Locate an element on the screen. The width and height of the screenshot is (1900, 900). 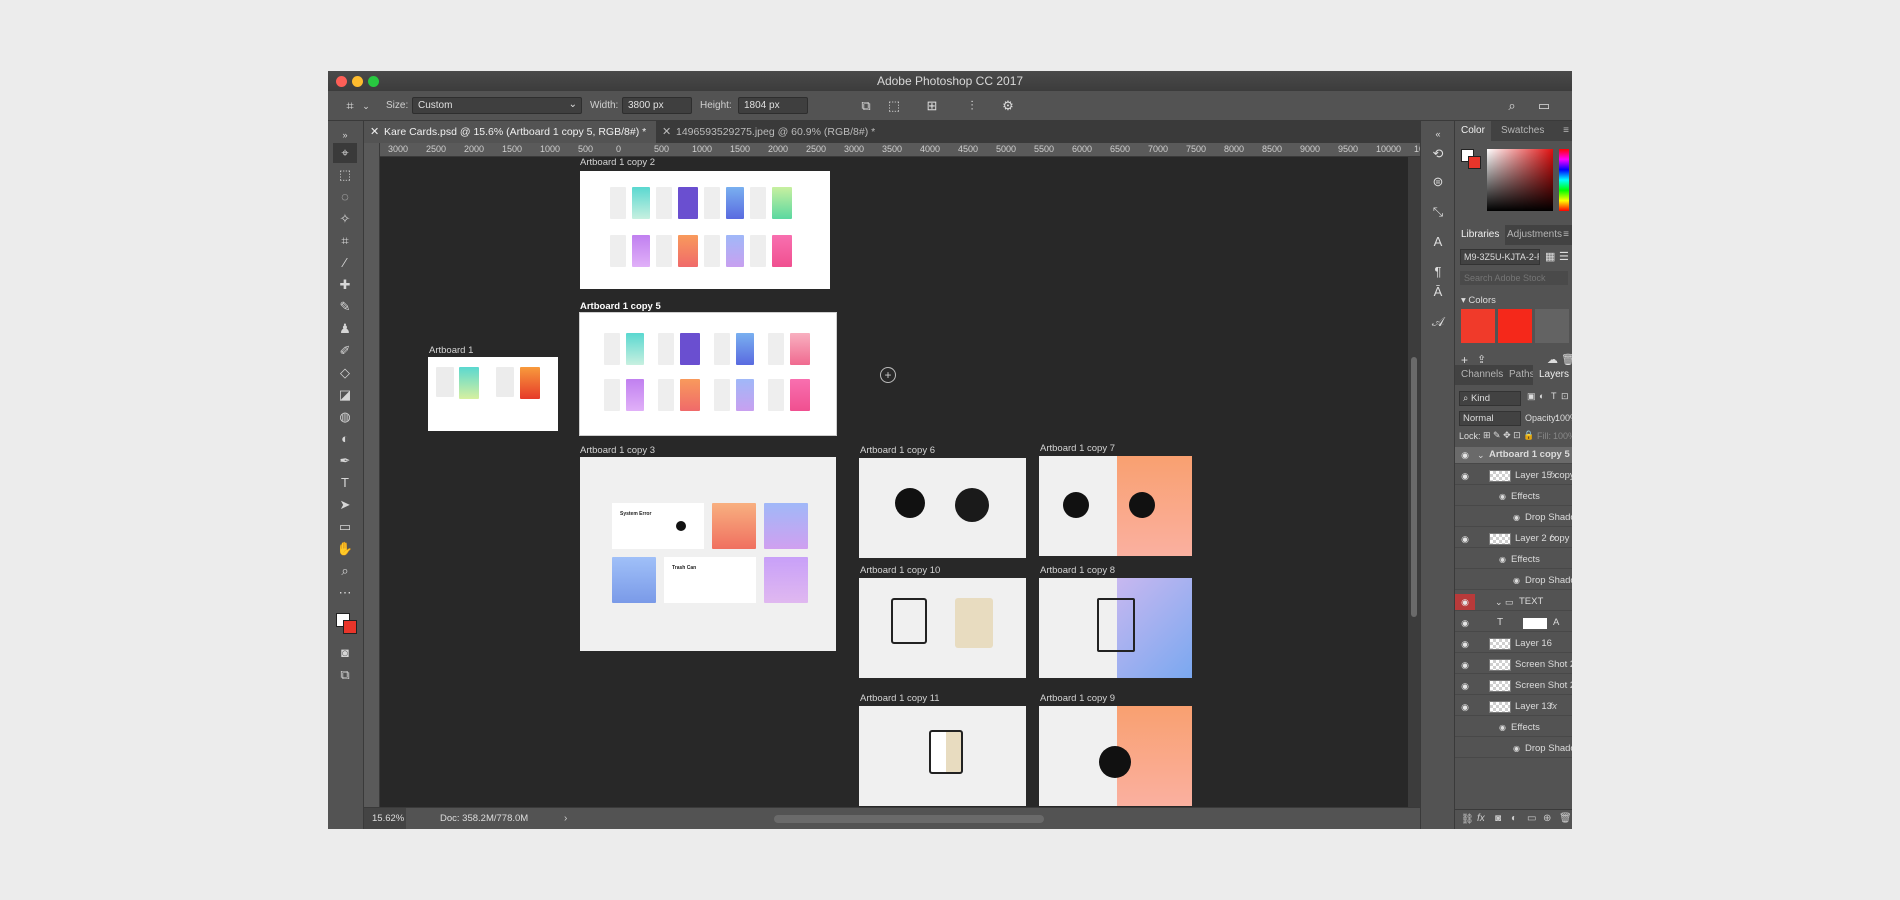
eraser-tool-icon: ◇ is located at coordinates (345, 373).